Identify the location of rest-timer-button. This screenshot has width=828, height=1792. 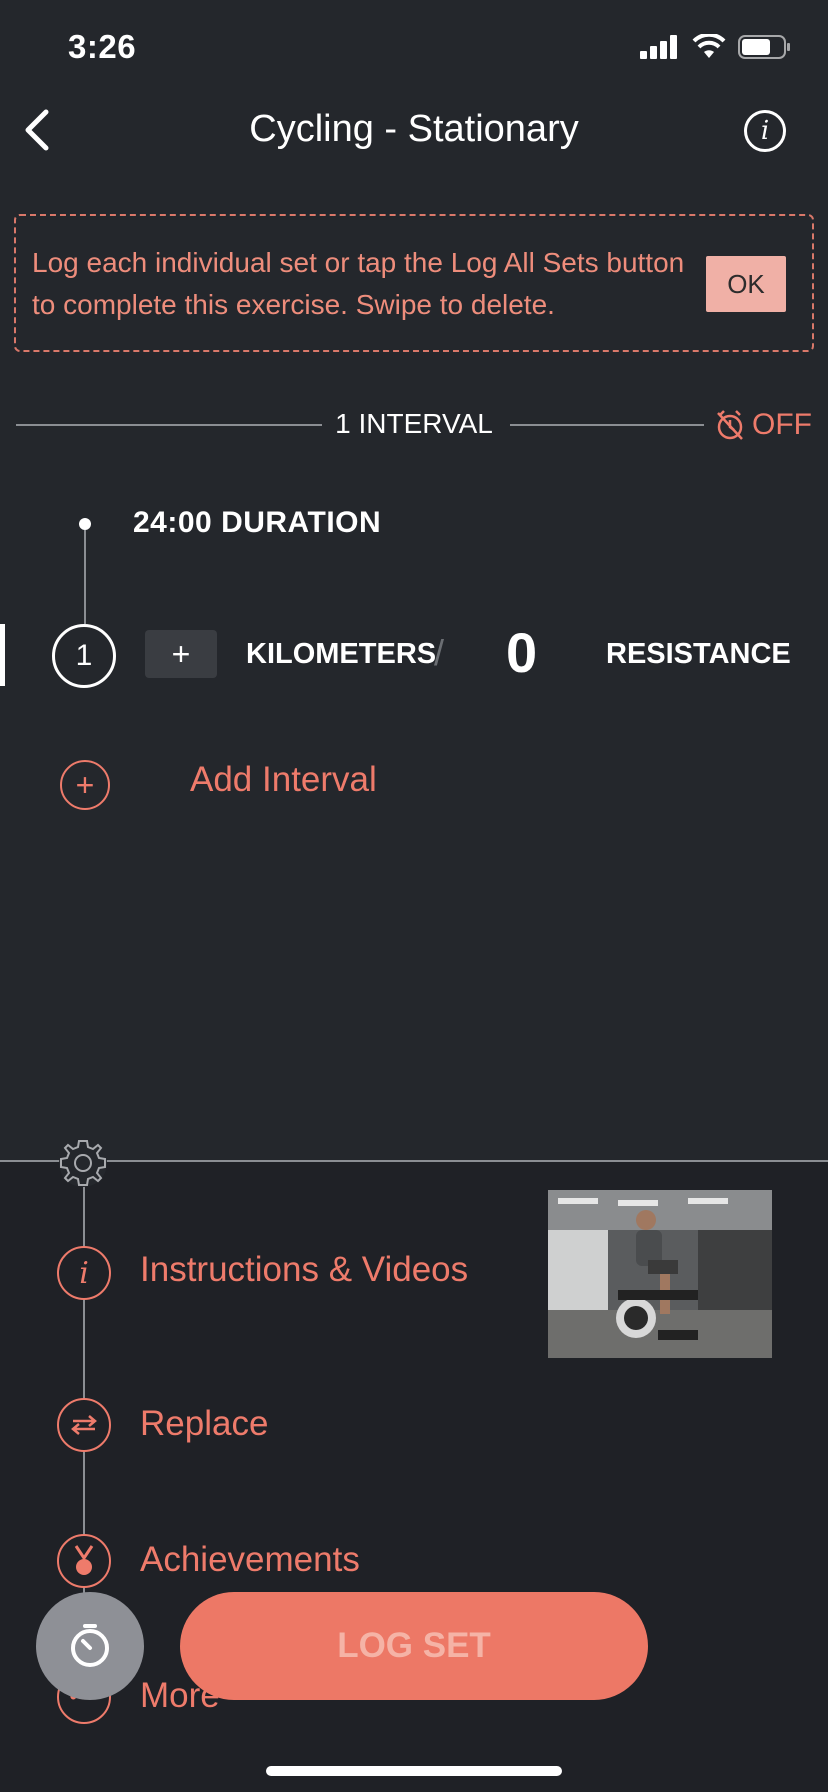
(90, 1646).